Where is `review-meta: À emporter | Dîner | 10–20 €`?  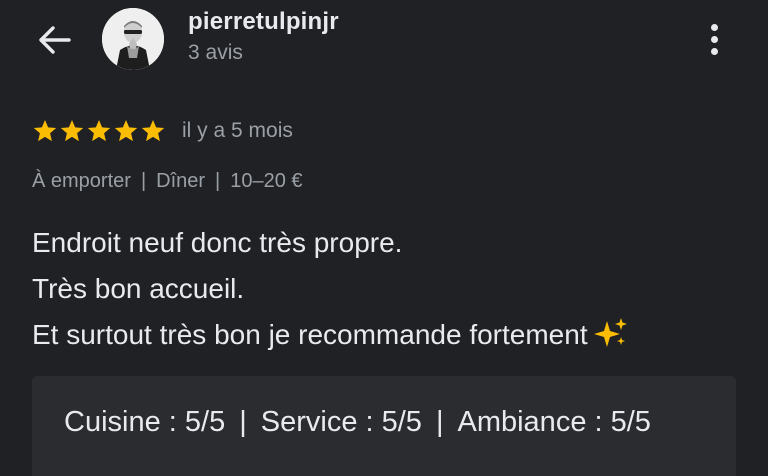
review-meta: À emporter | Dîner | 10–20 € is located at coordinates (167, 181).